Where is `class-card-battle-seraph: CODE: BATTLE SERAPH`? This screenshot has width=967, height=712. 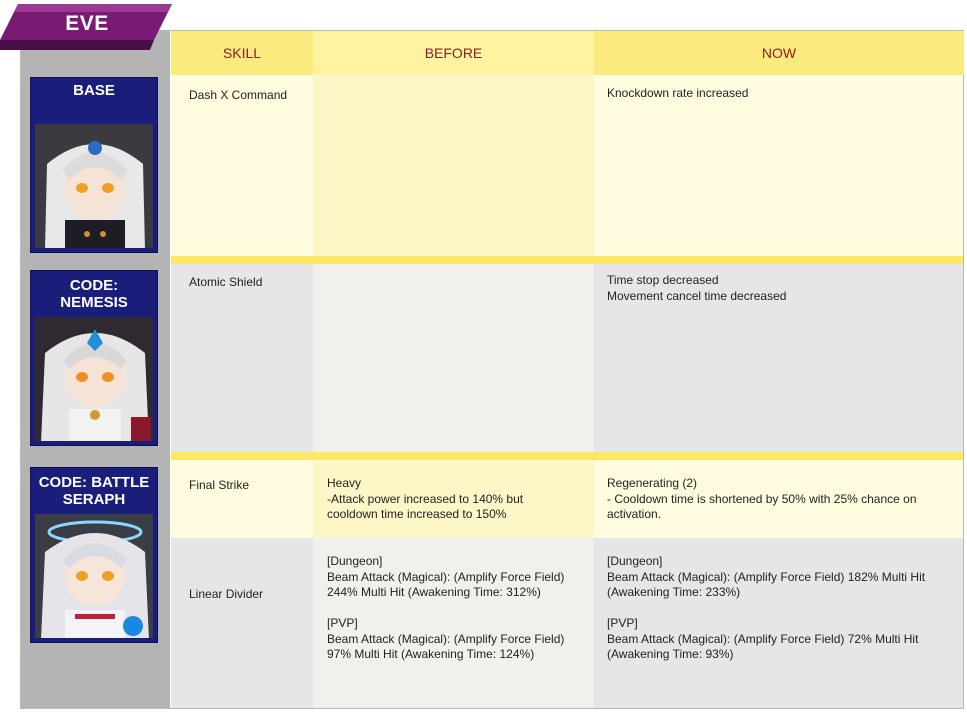 class-card-battle-seraph: CODE: BATTLE SERAPH is located at coordinates (94, 555).